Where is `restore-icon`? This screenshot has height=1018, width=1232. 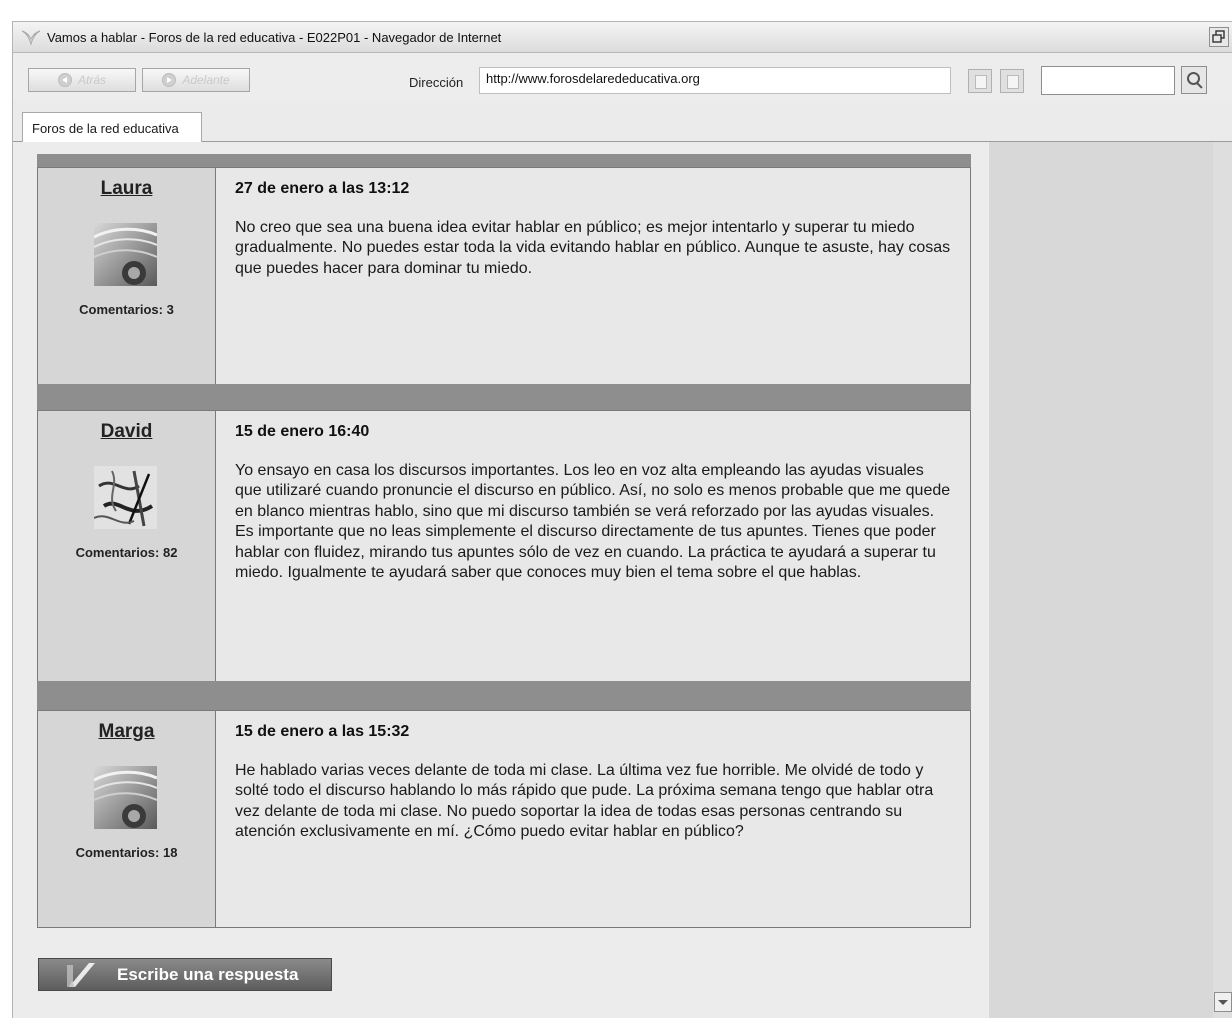 restore-icon is located at coordinates (1218, 36).